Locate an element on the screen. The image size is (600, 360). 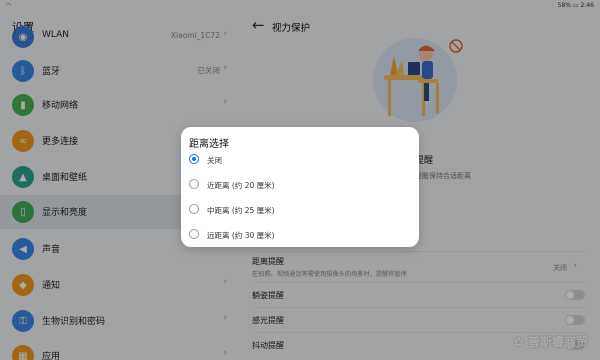
option-label: 中距离 (约 25 厘米) is located at coordinates (241, 210).